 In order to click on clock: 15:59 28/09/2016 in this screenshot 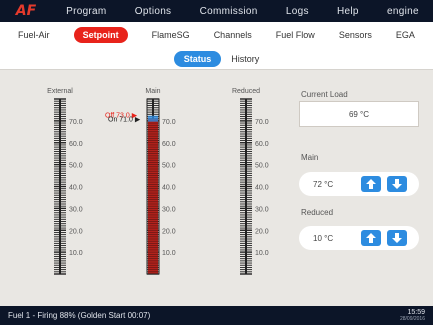, I will do `click(412, 316)`.